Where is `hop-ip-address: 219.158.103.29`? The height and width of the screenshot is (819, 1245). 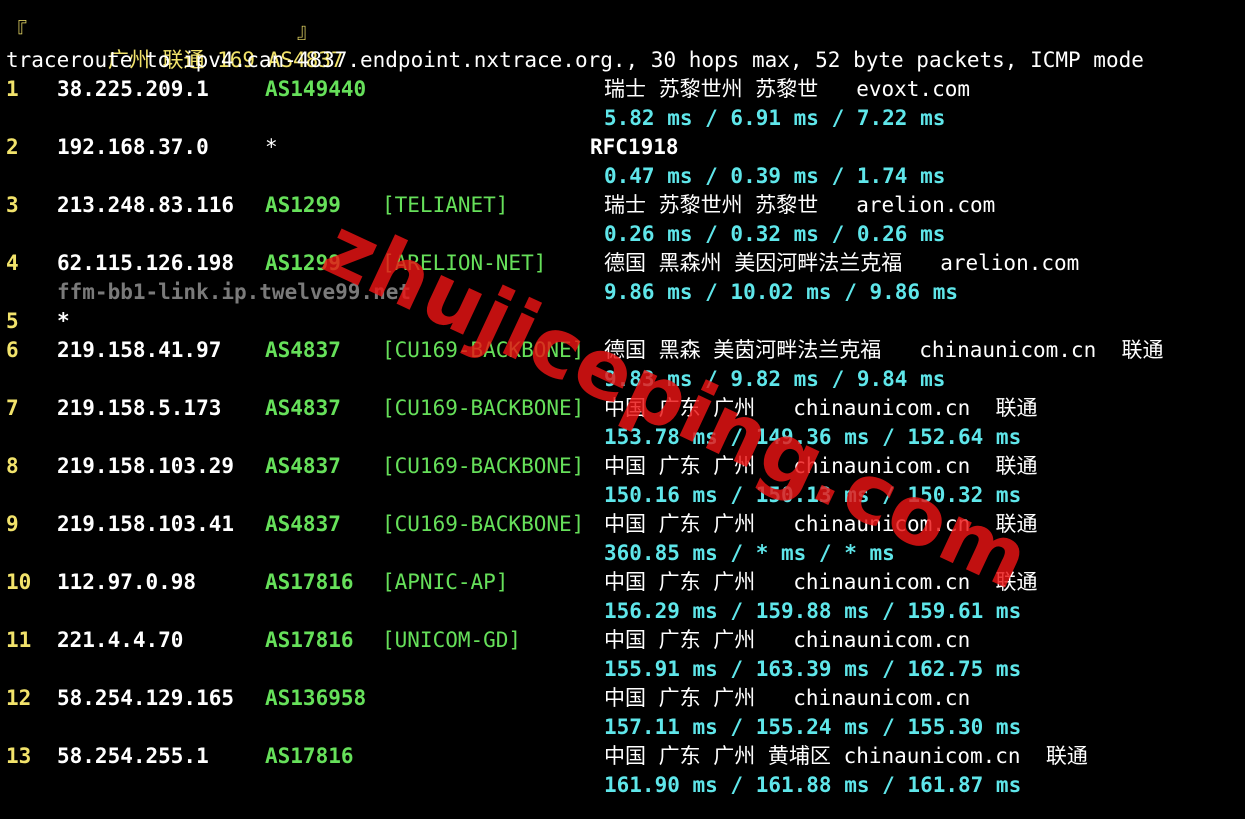 hop-ip-address: 219.158.103.29 is located at coordinates (146, 466).